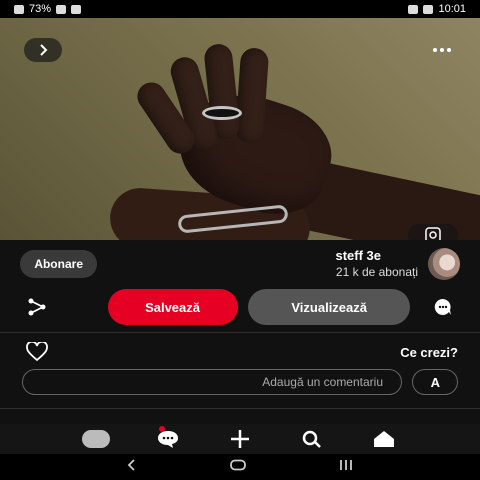 The height and width of the screenshot is (480, 480). I want to click on follow-button: Abonare, so click(58, 264).